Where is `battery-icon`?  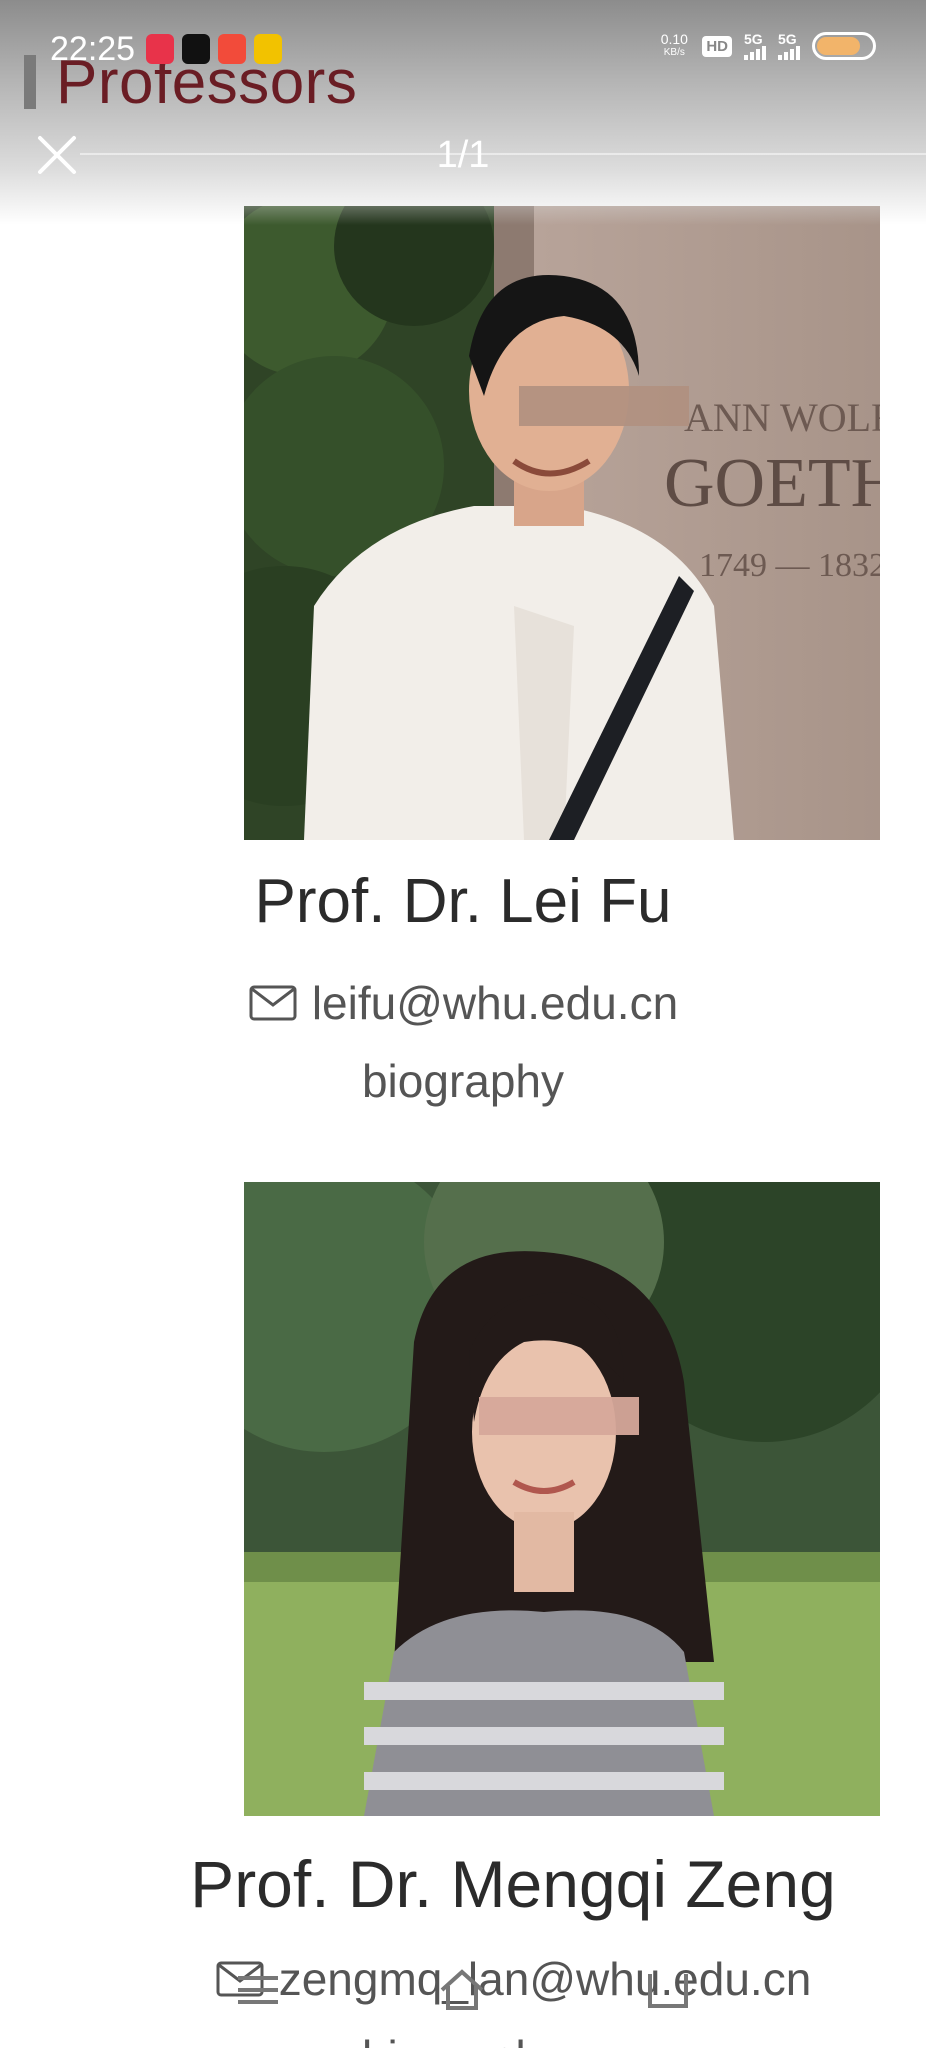
battery-icon is located at coordinates (844, 46).